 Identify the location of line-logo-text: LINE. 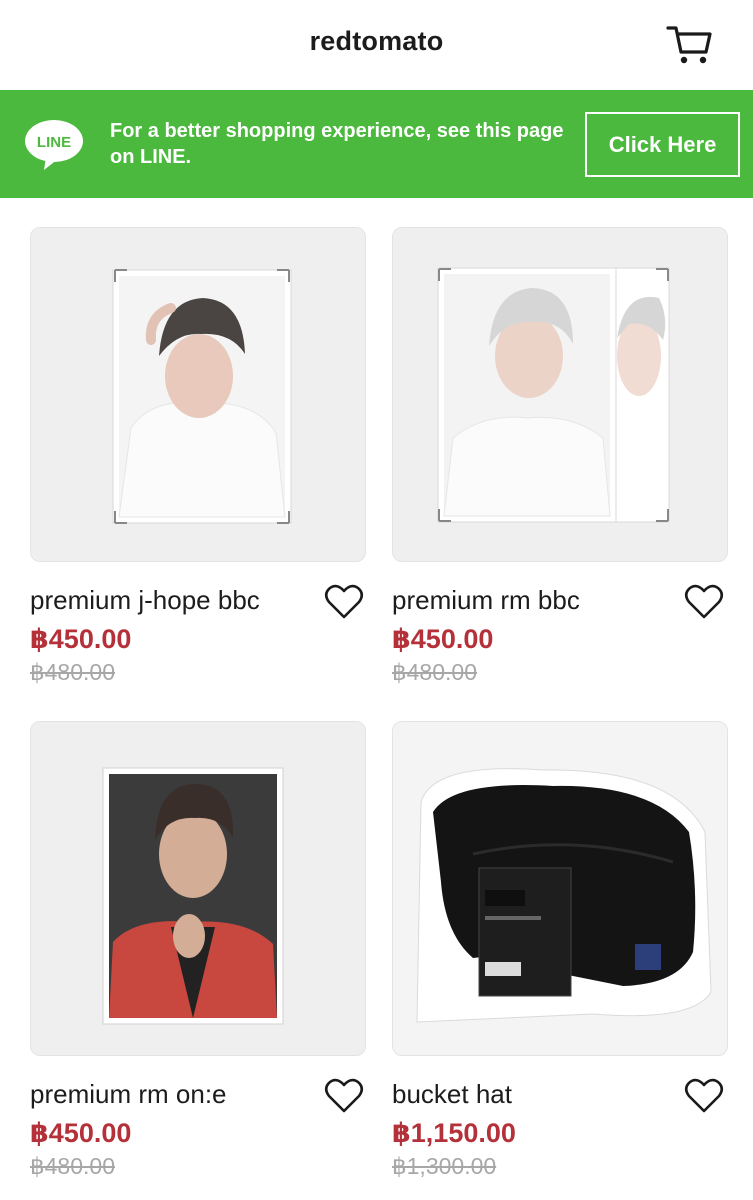
(54, 142).